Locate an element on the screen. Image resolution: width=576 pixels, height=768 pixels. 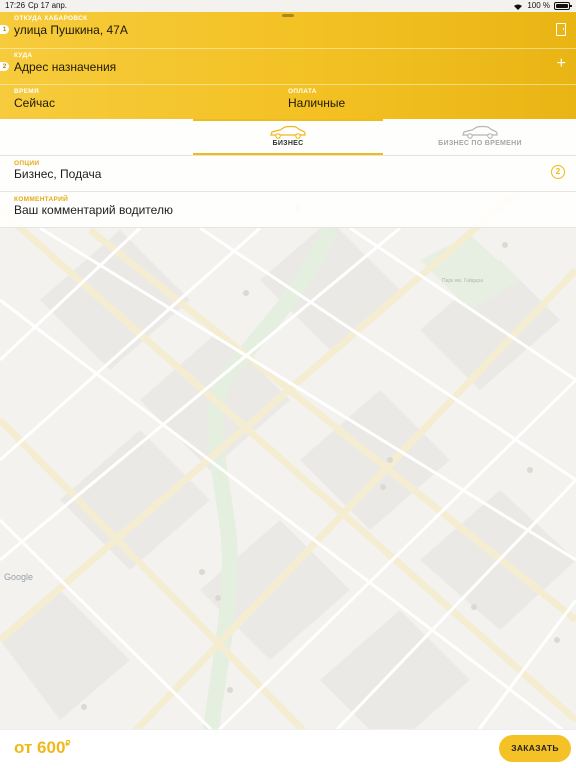
map-park-label: Парк им. Гайдара is located at coordinates (463, 281).